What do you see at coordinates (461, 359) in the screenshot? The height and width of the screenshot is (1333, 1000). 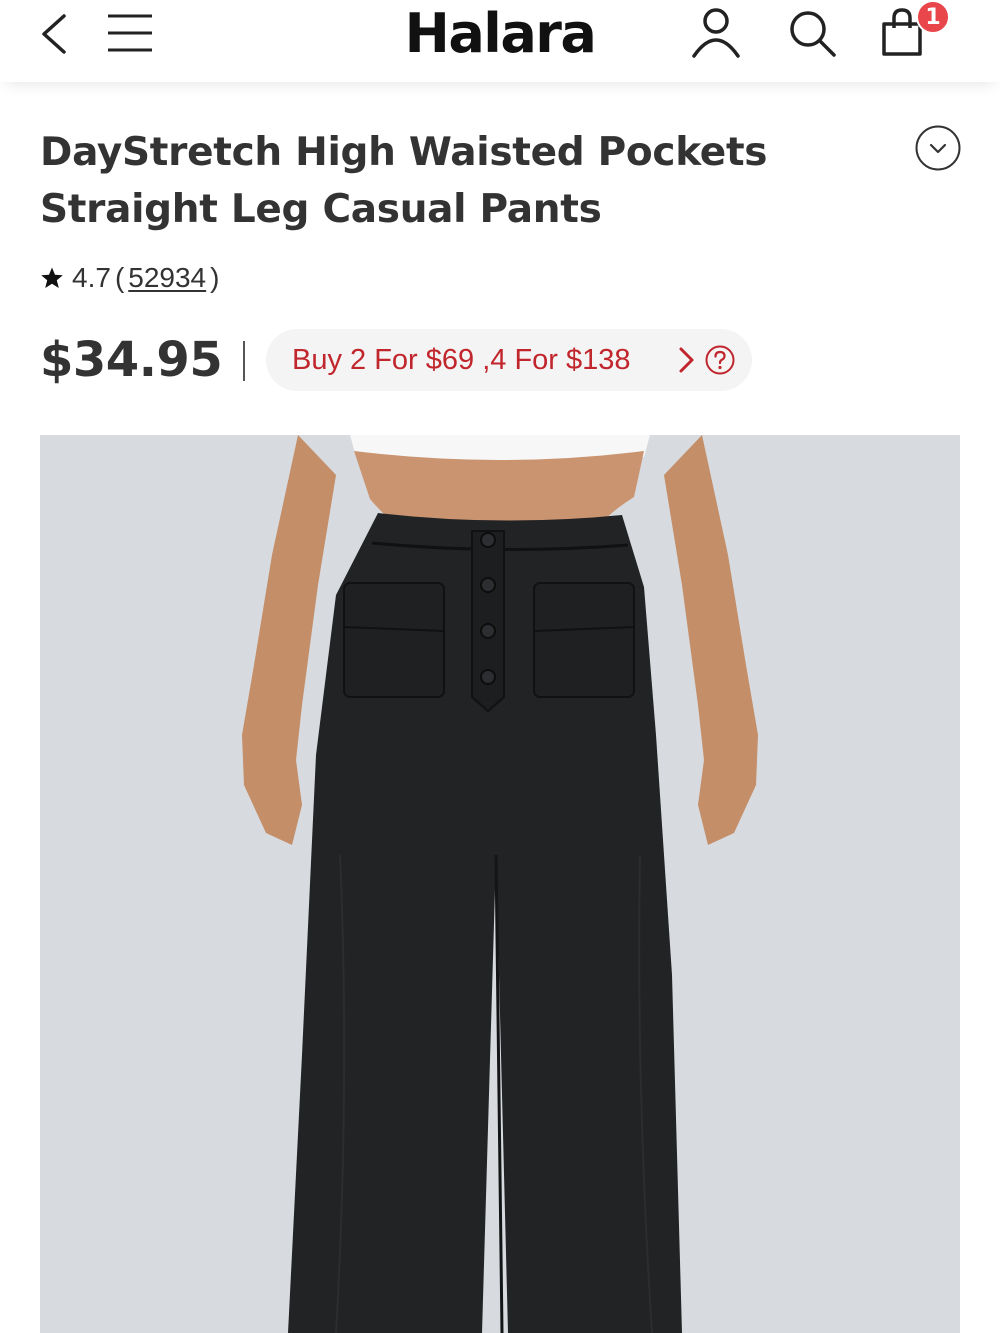 I see `promo-text: Buy 2 For $69 ,4 For $138` at bounding box center [461, 359].